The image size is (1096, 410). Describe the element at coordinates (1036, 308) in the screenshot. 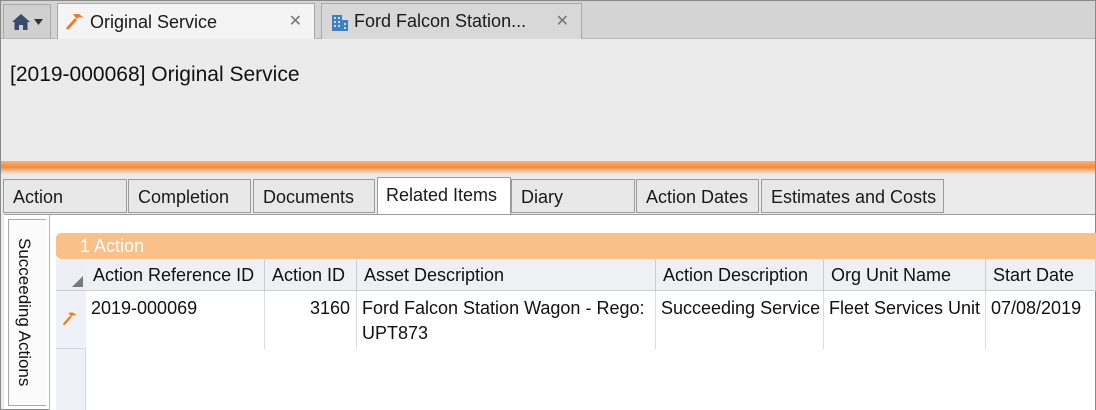

I see `cell-start-date: 07/08/2019` at that location.